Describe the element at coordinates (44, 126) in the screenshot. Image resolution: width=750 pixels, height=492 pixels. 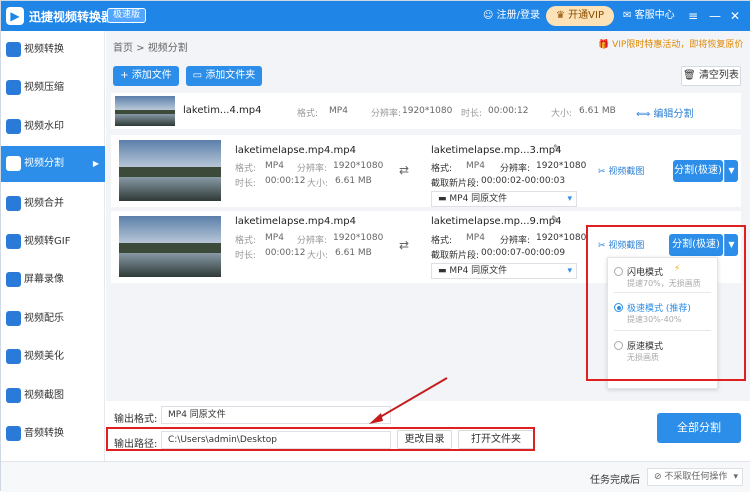
I see `sidebar-item-label: 视频水印` at that location.